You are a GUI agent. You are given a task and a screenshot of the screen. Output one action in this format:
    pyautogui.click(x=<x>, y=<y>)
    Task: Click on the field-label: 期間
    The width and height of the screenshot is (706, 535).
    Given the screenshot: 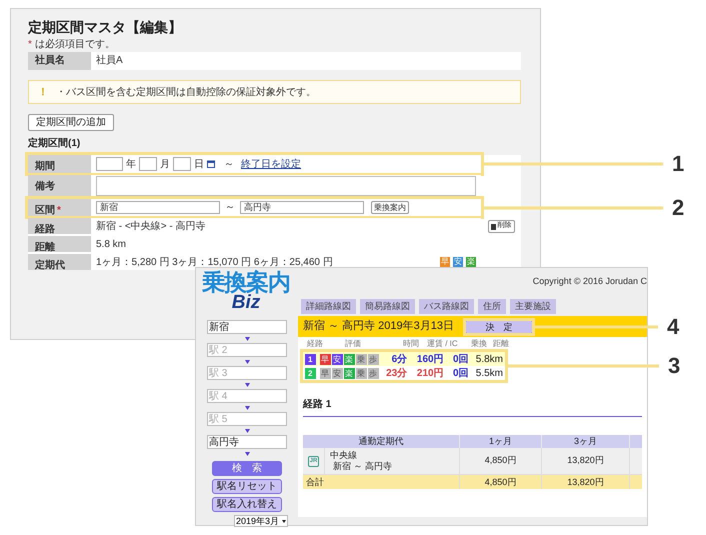 What is the action you would take?
    pyautogui.click(x=45, y=166)
    